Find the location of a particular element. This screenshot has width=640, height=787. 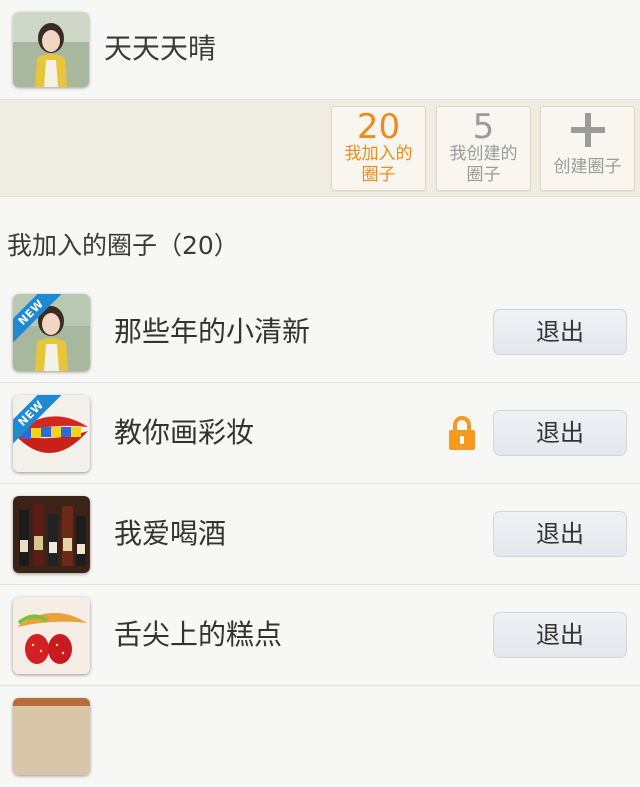

created-circles-tab: 5 我创建的圈子 is located at coordinates (483, 148).